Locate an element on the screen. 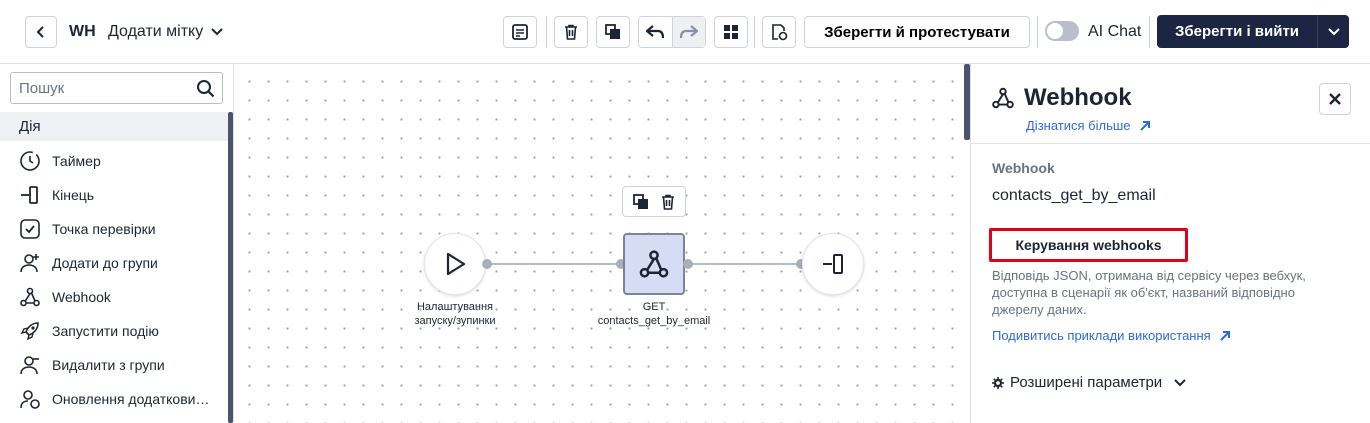 The image size is (1370, 423). webhook-node is located at coordinates (654, 264).